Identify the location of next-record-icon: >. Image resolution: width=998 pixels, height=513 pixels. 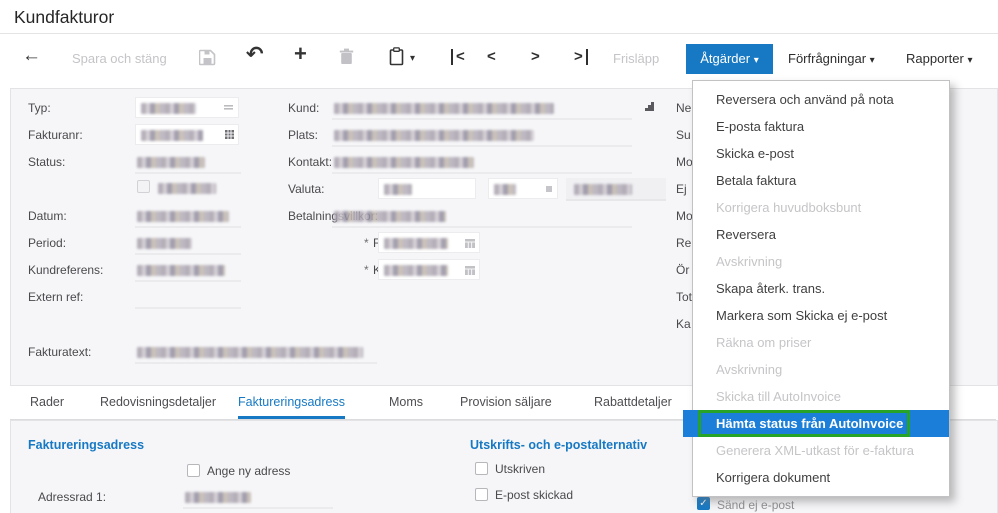
(535, 57).